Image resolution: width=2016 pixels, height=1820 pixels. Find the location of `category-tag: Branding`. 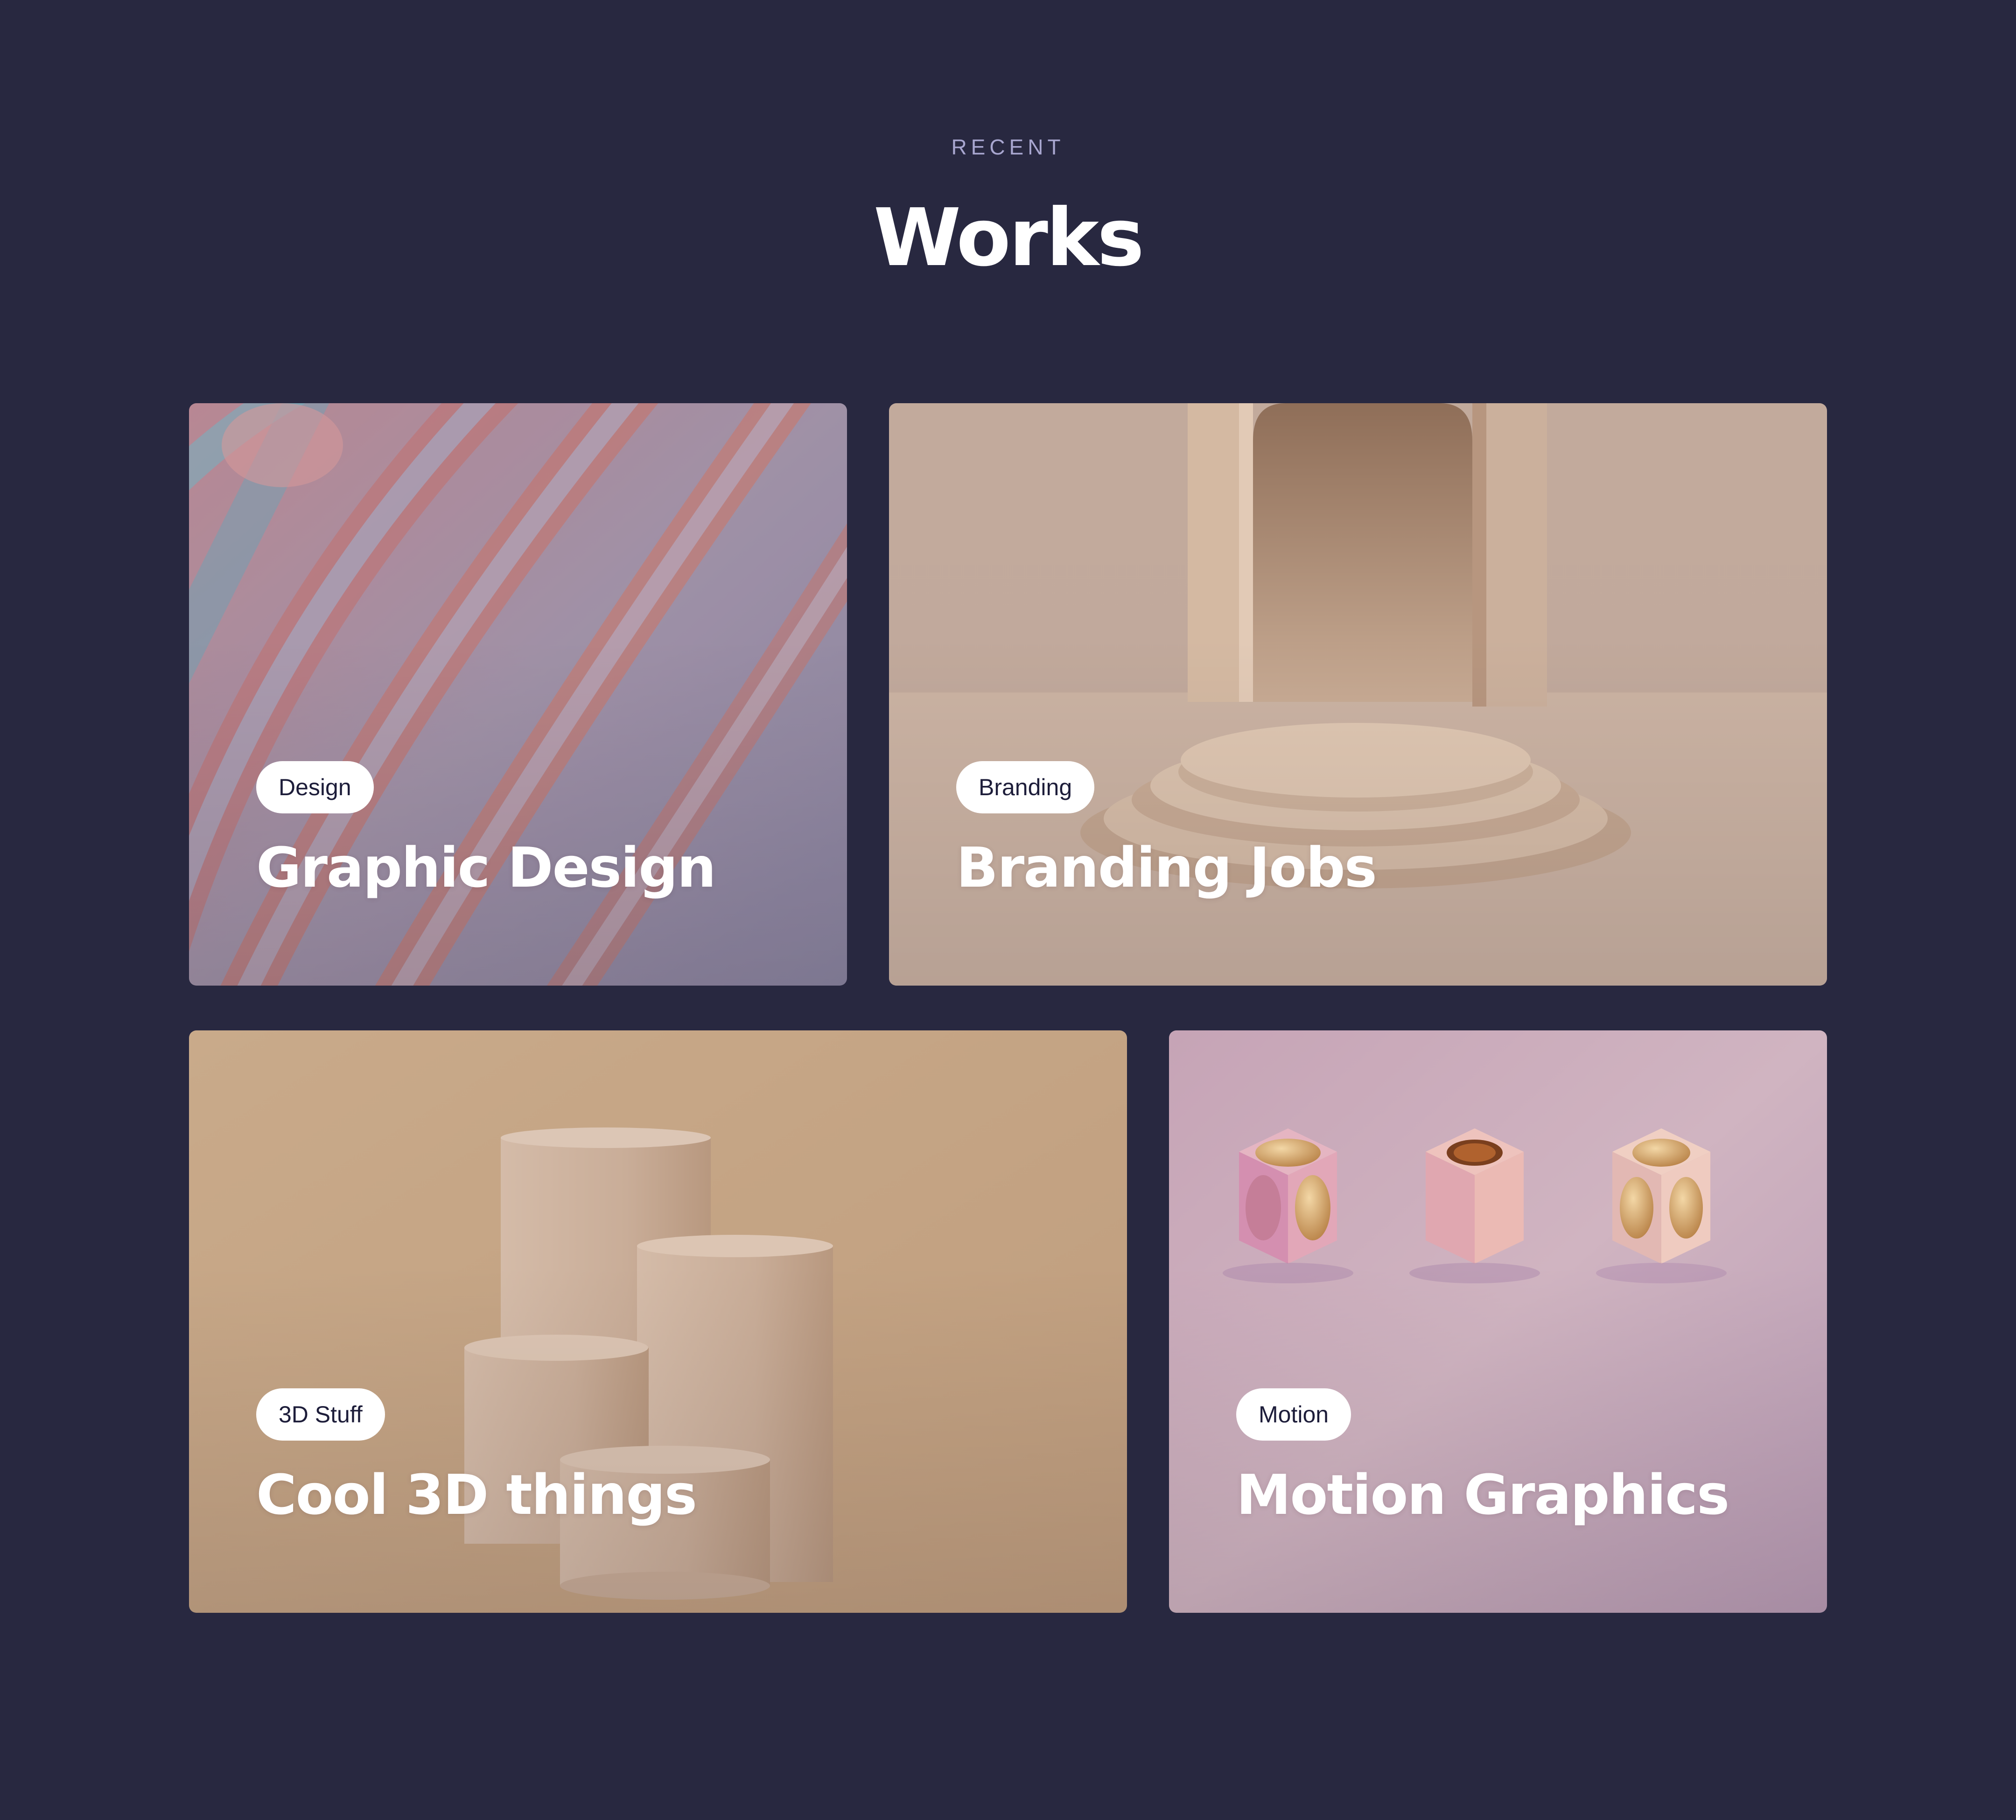

category-tag: Branding is located at coordinates (1025, 787).